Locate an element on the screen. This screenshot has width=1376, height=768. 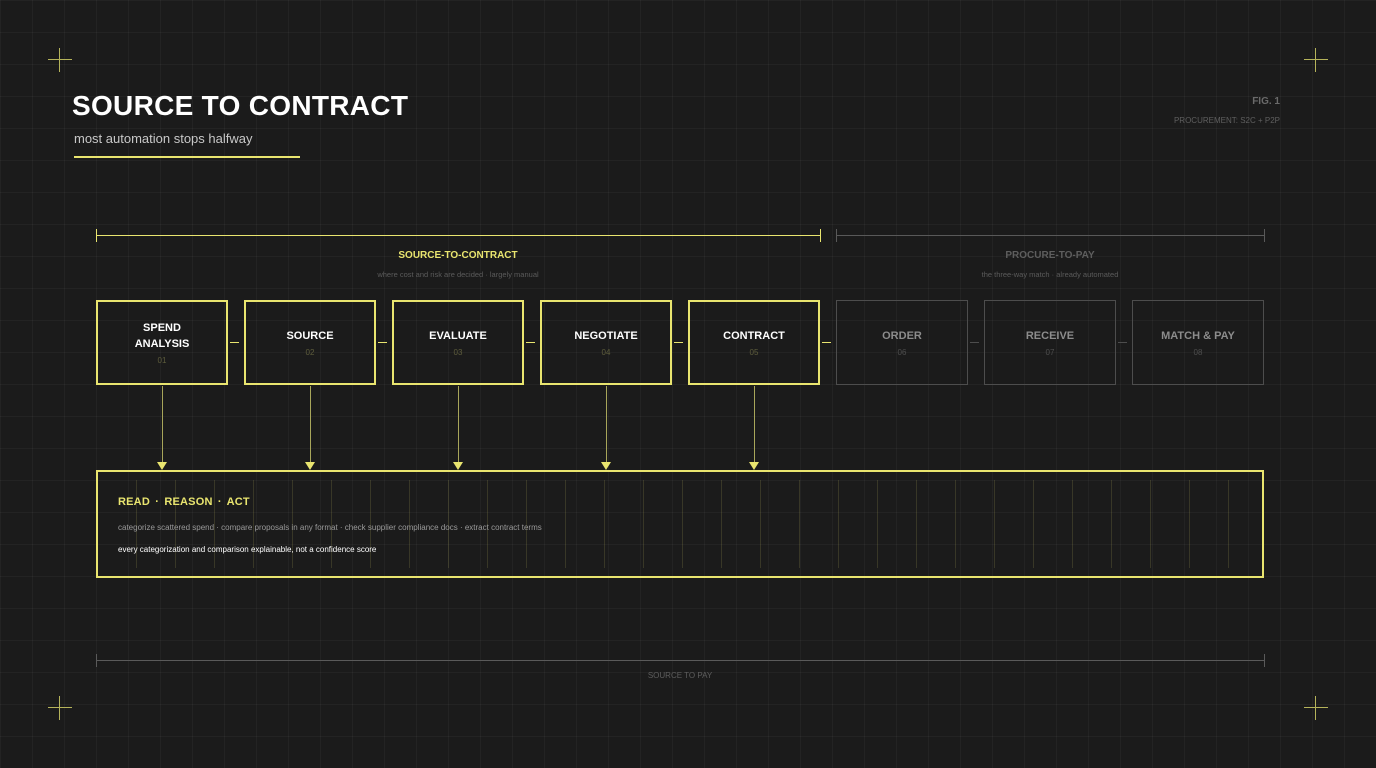
s2c-bracket is located at coordinates (458, 235).